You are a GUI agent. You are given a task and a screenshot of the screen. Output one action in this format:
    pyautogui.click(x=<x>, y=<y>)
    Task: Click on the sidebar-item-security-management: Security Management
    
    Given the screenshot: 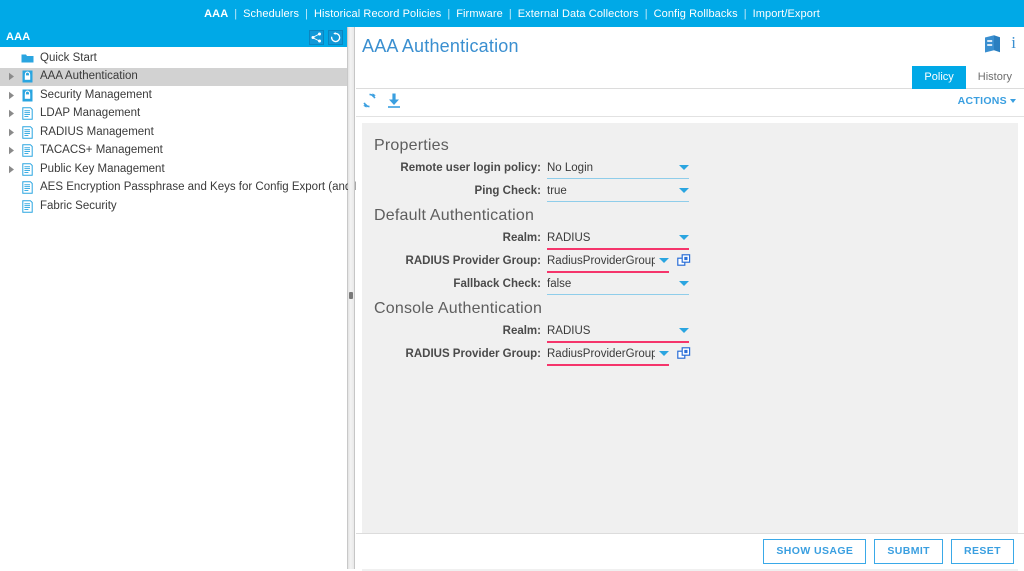 What is the action you would take?
    pyautogui.click(x=173, y=95)
    